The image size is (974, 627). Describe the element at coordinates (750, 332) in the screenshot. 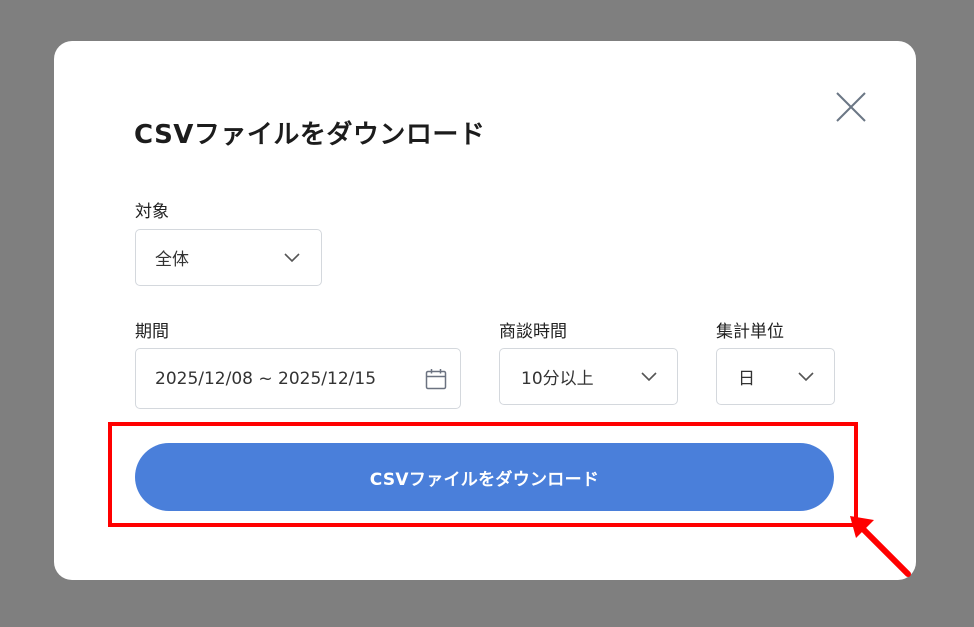

I see `unit-label: 集計単位` at that location.